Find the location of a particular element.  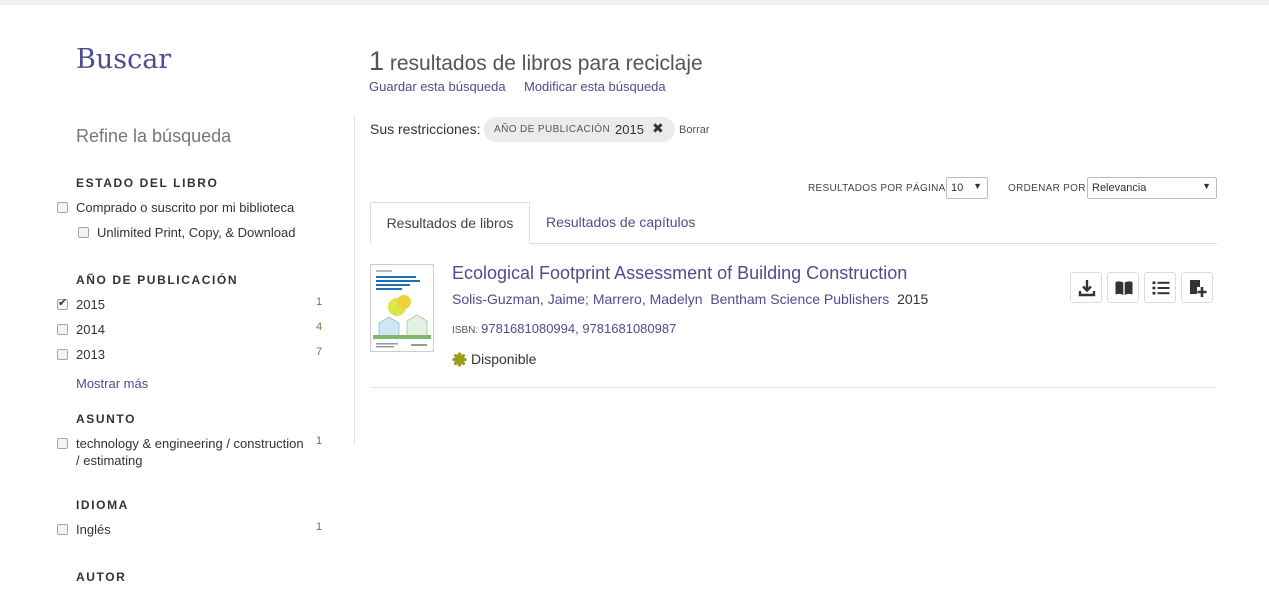

book-cover-image is located at coordinates (402, 308).